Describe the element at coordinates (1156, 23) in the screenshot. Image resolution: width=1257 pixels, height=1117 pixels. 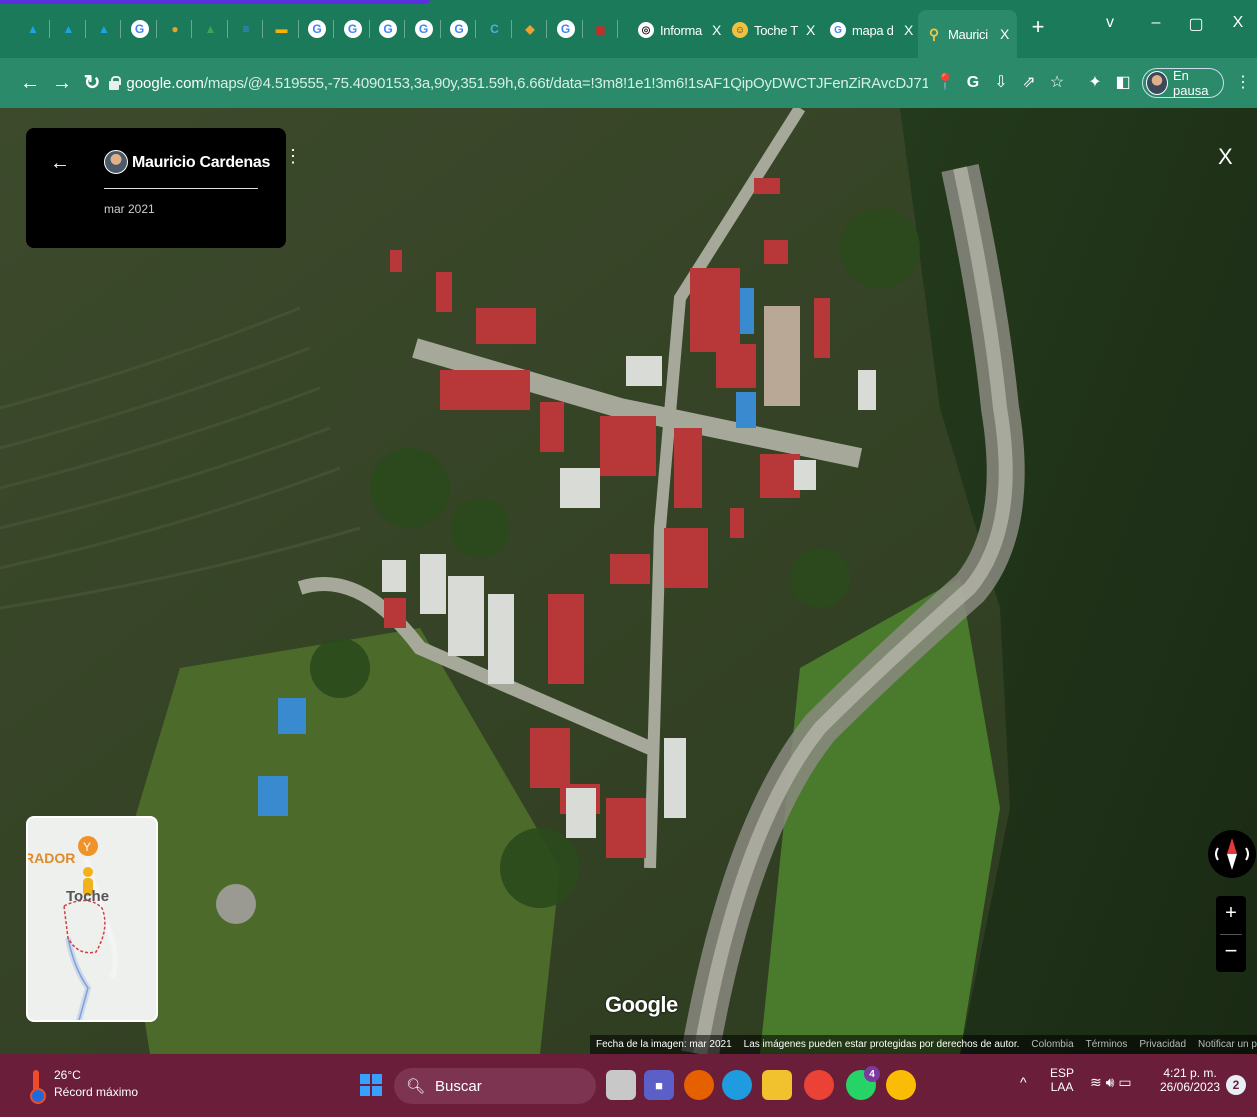
I see `minimize-button: –` at that location.